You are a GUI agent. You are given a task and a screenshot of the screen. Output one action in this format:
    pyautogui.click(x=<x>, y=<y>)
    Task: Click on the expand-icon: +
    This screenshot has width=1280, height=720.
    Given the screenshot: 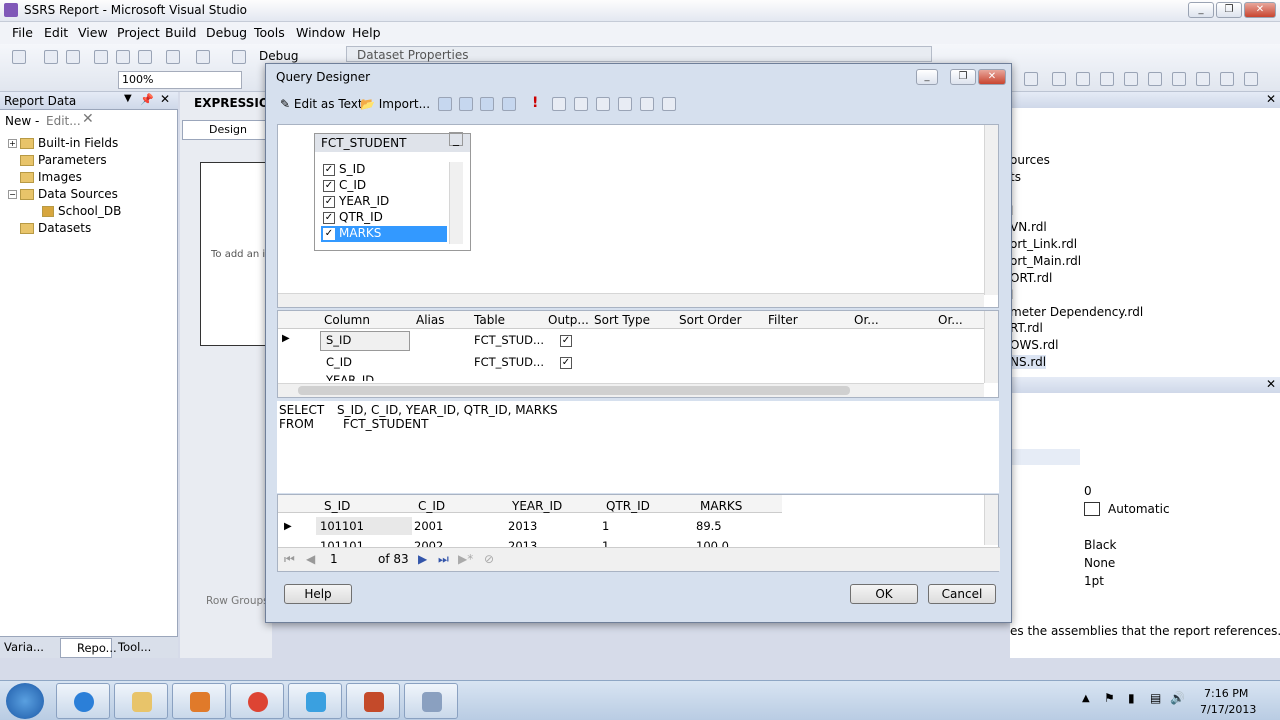 What is the action you would take?
    pyautogui.click(x=12, y=143)
    